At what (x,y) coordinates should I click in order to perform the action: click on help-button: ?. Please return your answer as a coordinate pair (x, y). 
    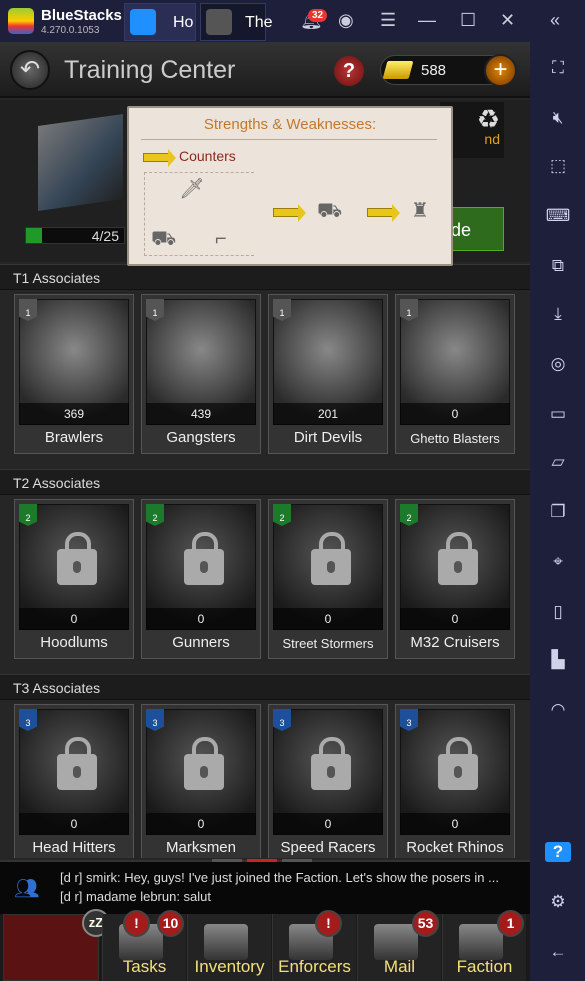
    Looking at the image, I should click on (349, 71).